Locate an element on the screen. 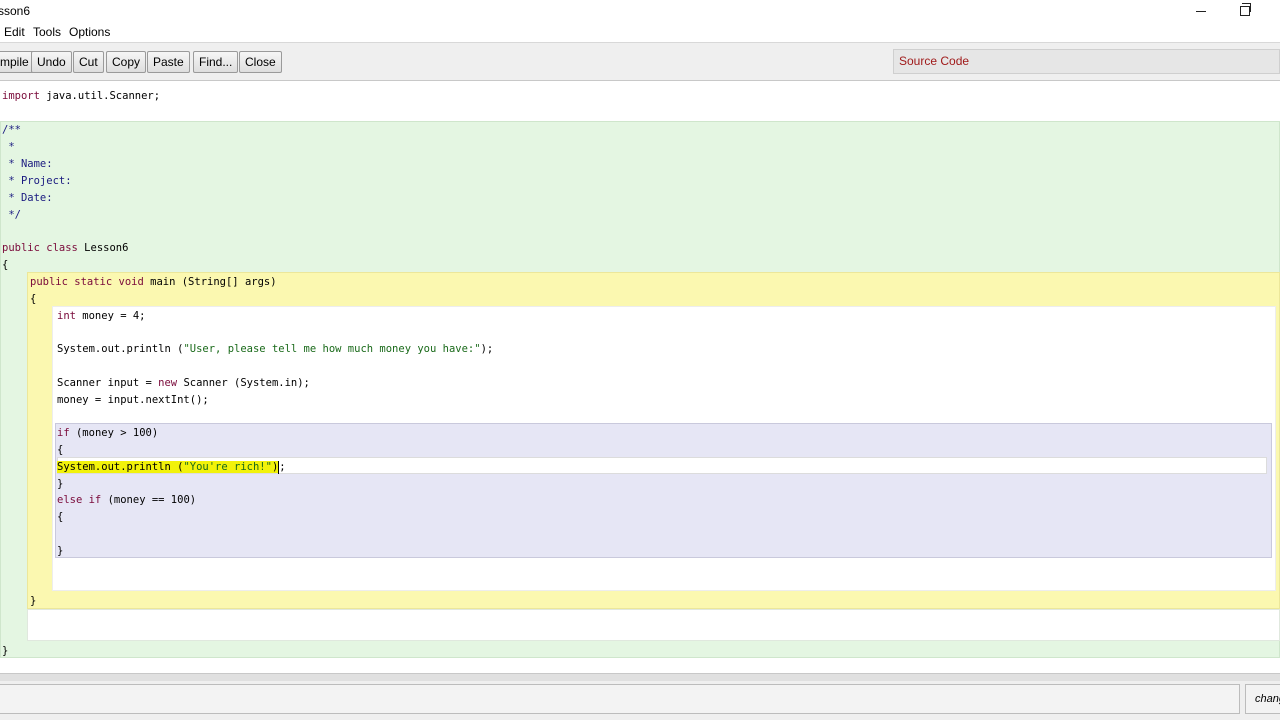 The image size is (1280, 720). code-line: import java.util.Scanner; is located at coordinates (81, 96).